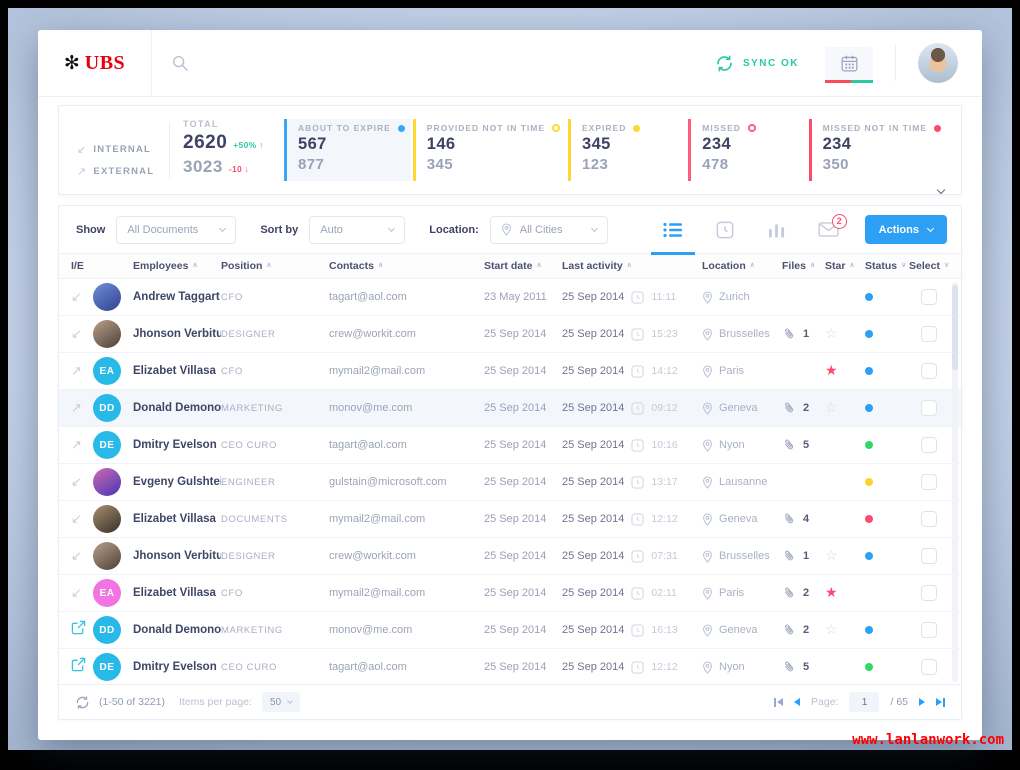 This screenshot has height=770, width=1020. Describe the element at coordinates (849, 64) in the screenshot. I see `calendar-button` at that location.